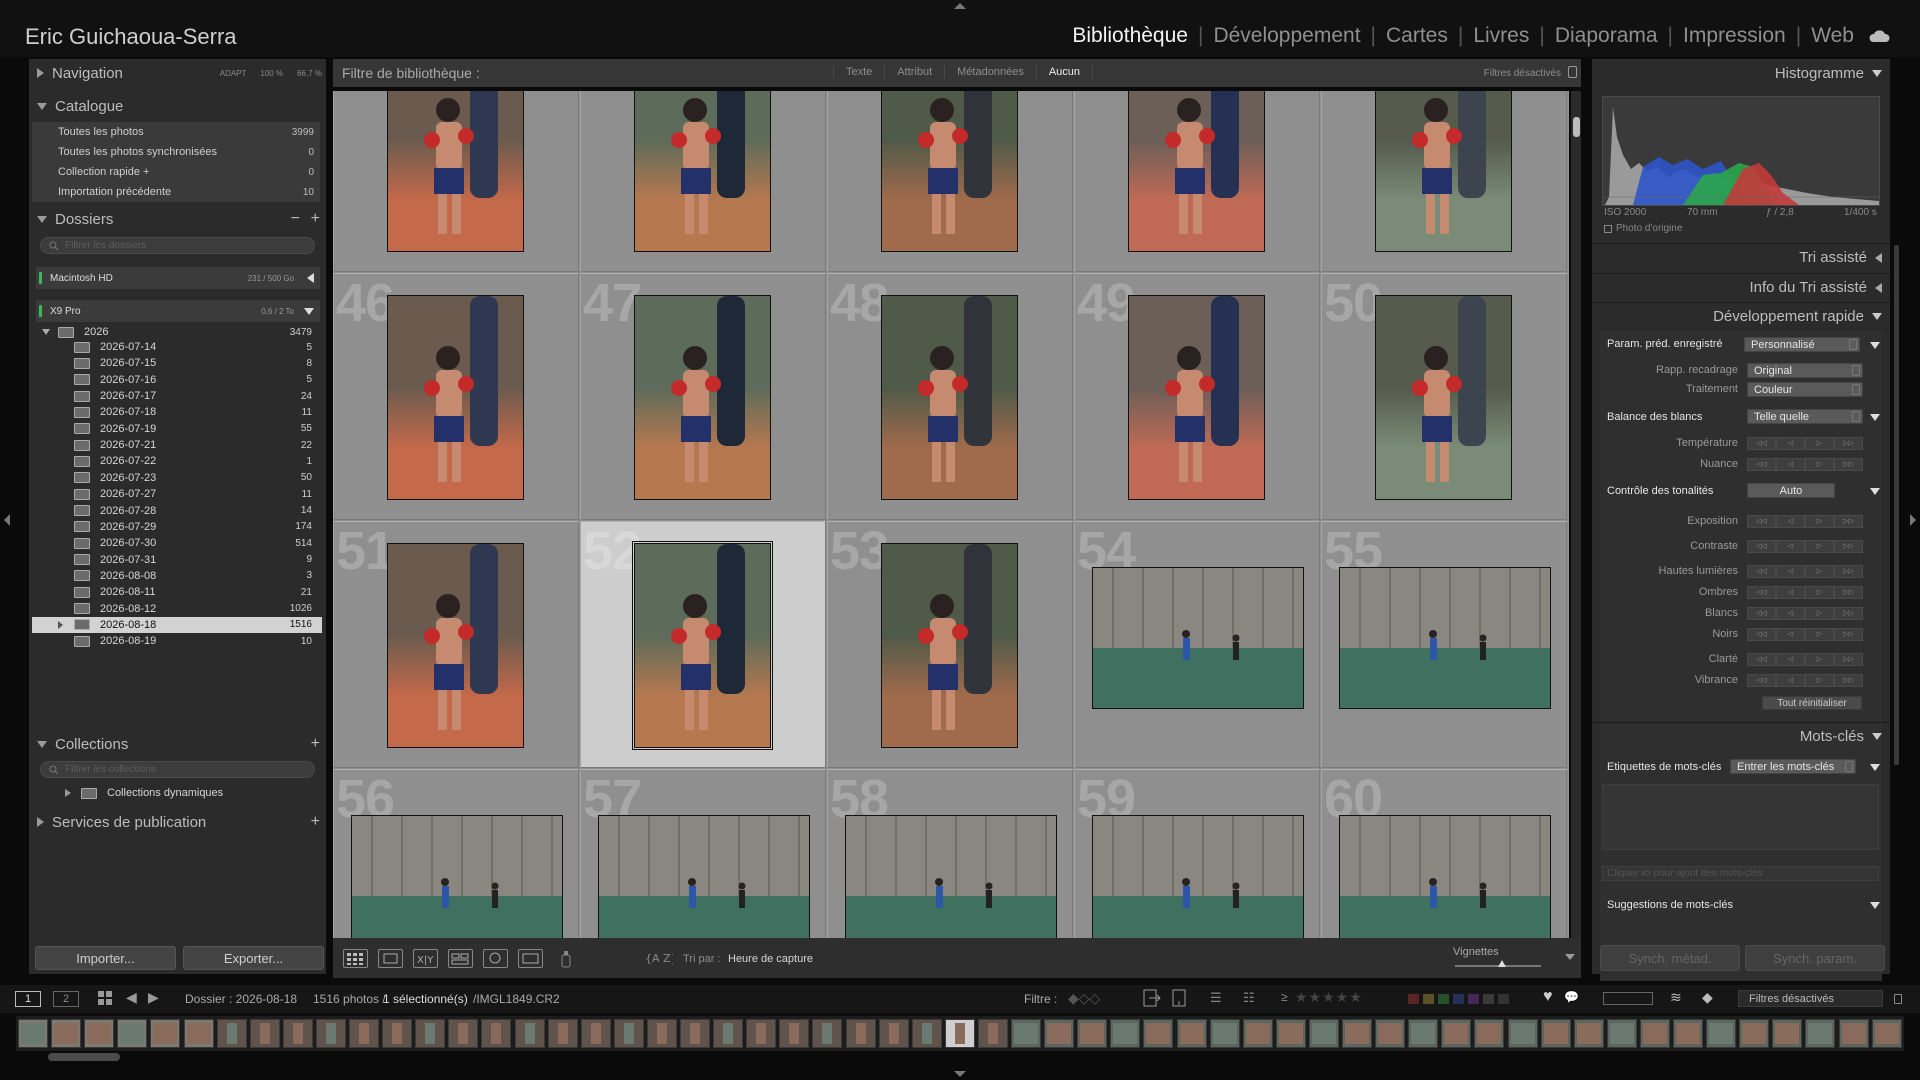 The height and width of the screenshot is (1080, 1920). Describe the element at coordinates (1896, 505) in the screenshot. I see `right-panel-scrollbar` at that location.